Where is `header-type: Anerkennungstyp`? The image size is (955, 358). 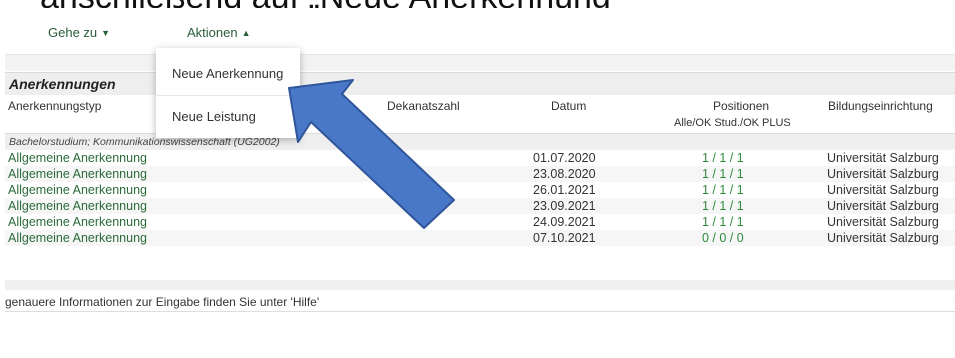 header-type: Anerkennungstyp is located at coordinates (55, 106).